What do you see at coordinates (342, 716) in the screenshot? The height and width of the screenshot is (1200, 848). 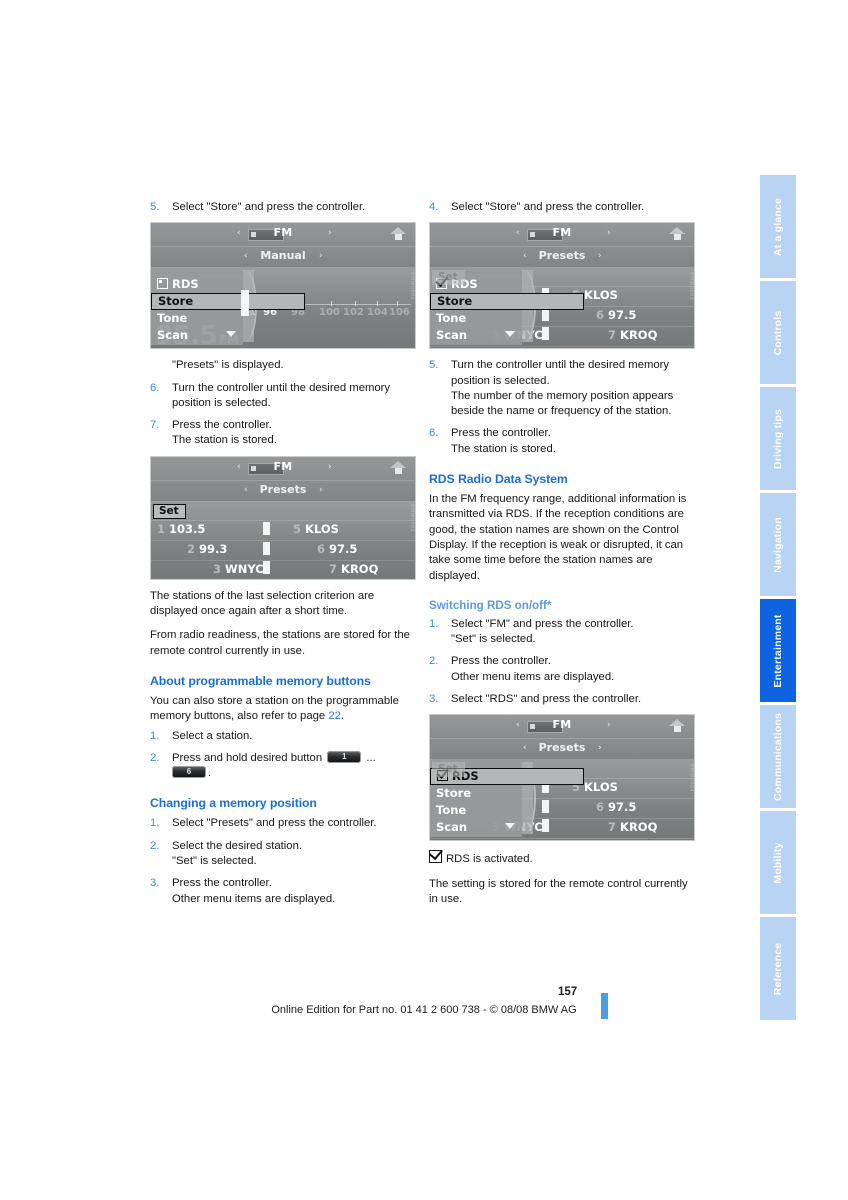 I see `memory-intro-suffix: .` at bounding box center [342, 716].